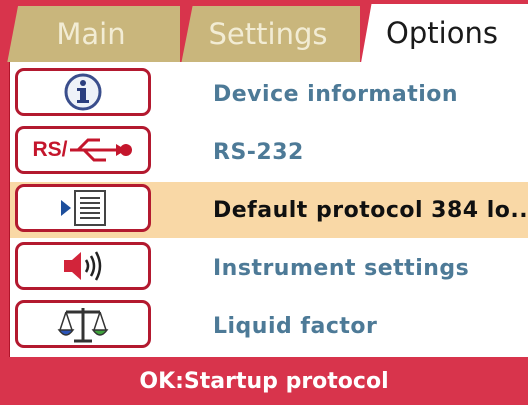  I want to click on rs232-icon-button: RS/, so click(83, 150).